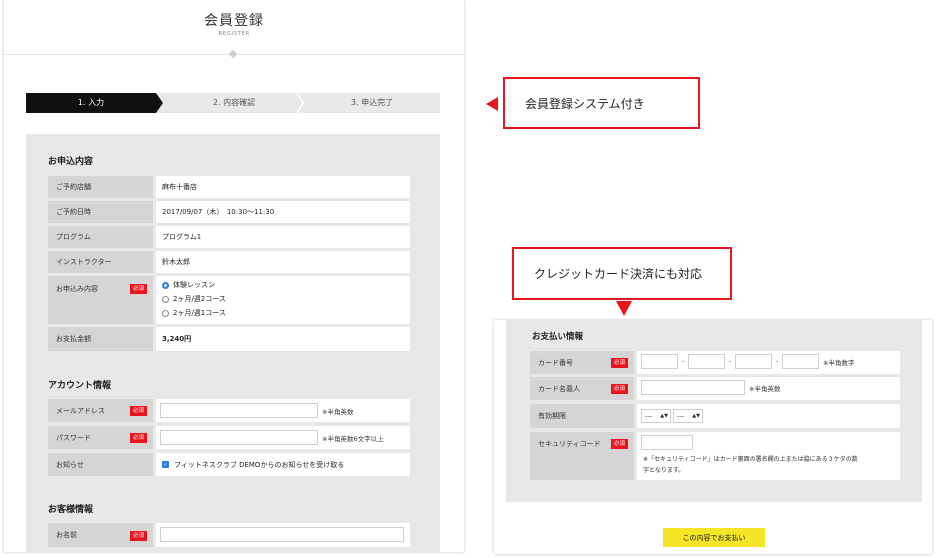 This screenshot has width=936, height=558. What do you see at coordinates (283, 187) in the screenshot?
I see `row-value: 麻布十番店` at bounding box center [283, 187].